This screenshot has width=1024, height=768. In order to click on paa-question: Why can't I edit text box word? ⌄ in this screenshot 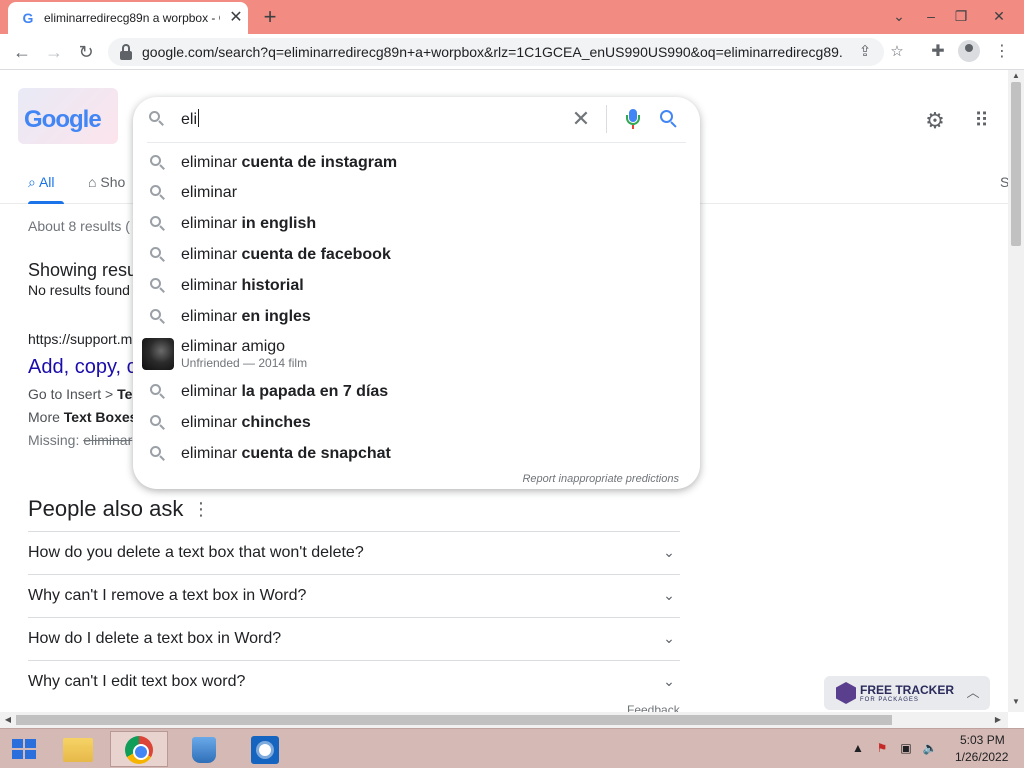, I will do `click(354, 681)`.